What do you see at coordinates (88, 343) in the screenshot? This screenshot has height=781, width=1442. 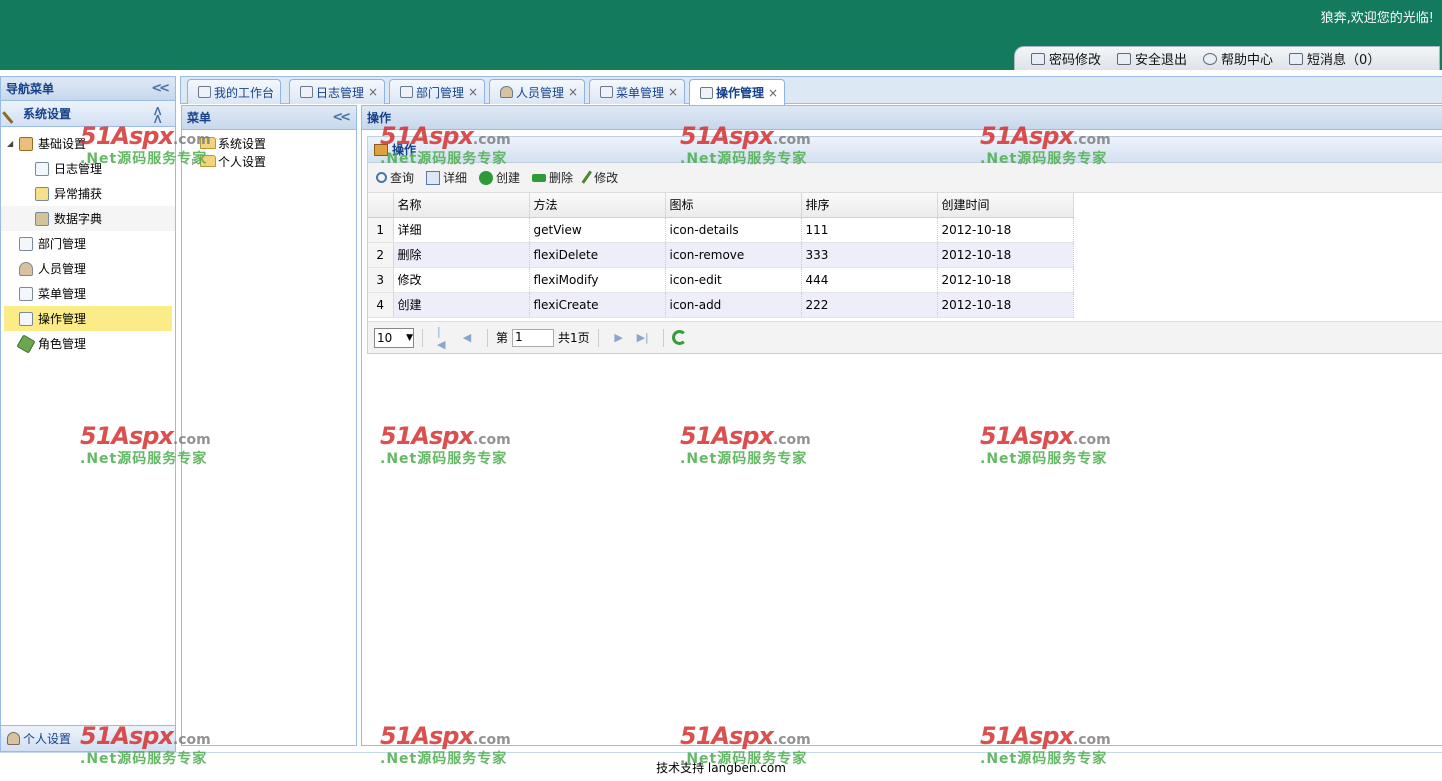 I see `tree-node-role: 角色管理` at bounding box center [88, 343].